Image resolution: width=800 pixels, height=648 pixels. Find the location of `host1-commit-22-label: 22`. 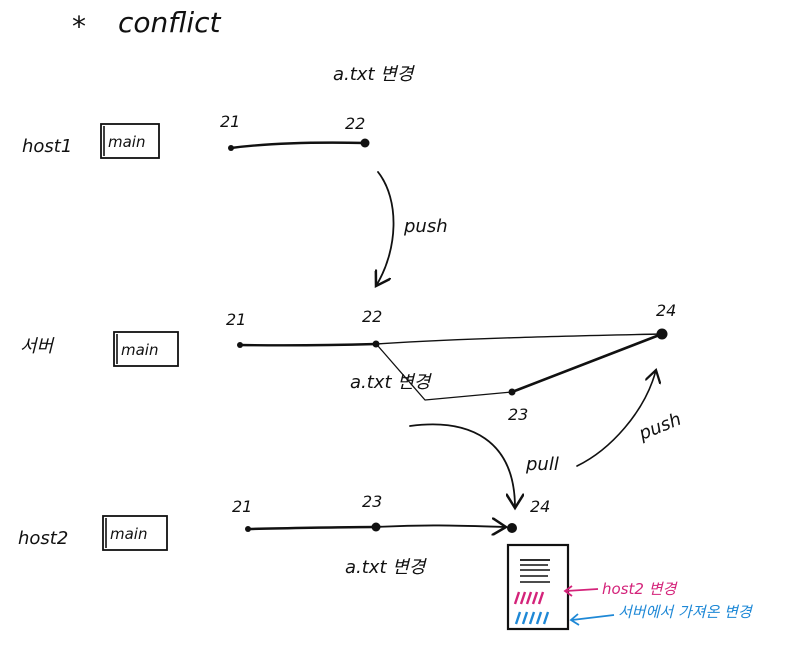

host1-commit-22-label: 22 is located at coordinates (355, 123).